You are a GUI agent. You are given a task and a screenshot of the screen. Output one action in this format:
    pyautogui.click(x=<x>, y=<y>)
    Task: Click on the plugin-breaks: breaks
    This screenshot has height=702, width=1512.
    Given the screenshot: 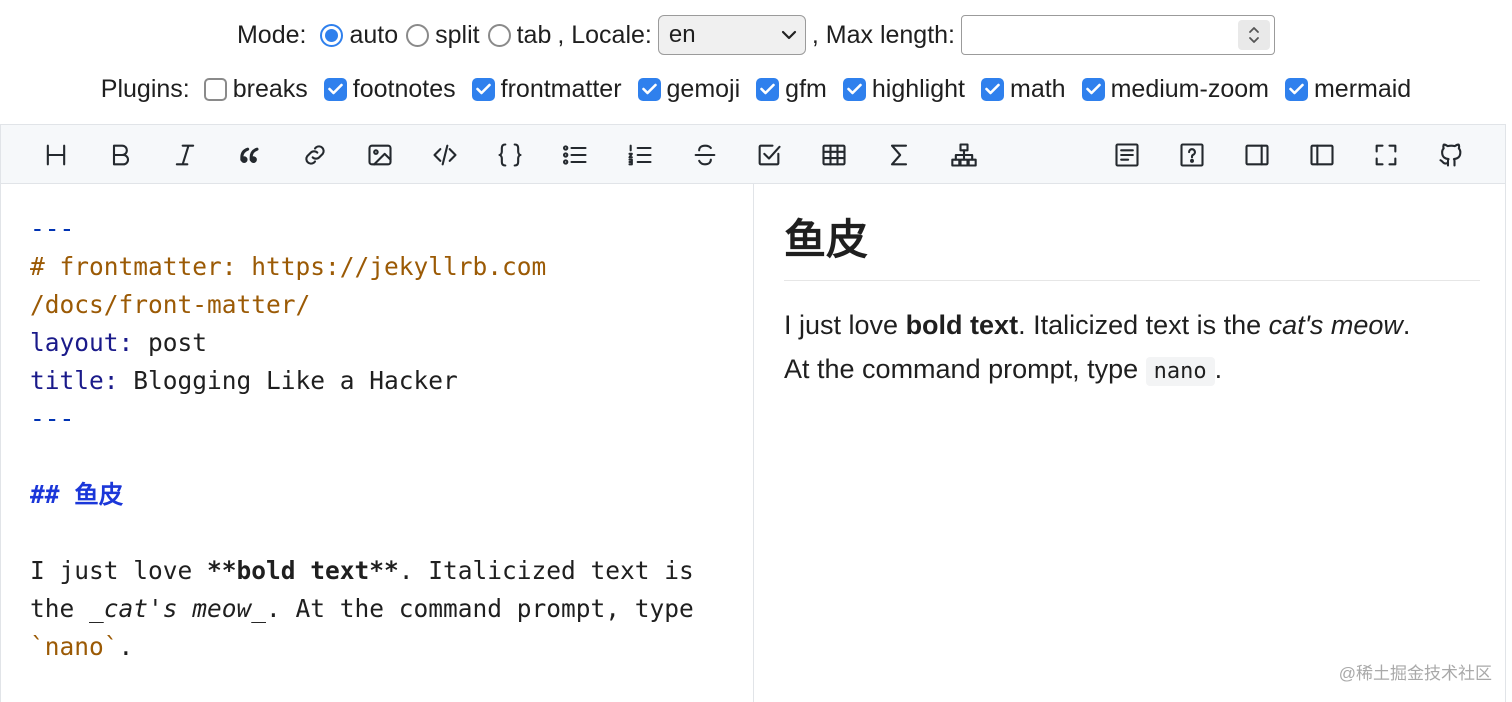 What is the action you would take?
    pyautogui.click(x=255, y=89)
    